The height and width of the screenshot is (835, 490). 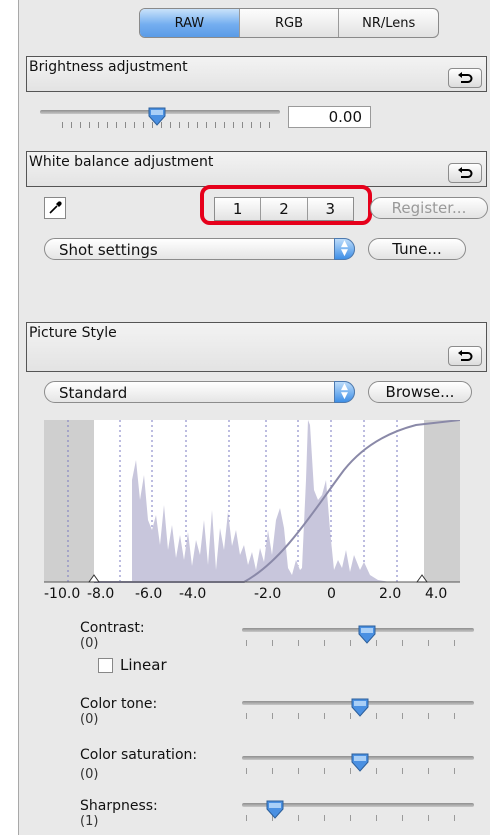 I want to click on tab-rgb: RGB, so click(x=288, y=23).